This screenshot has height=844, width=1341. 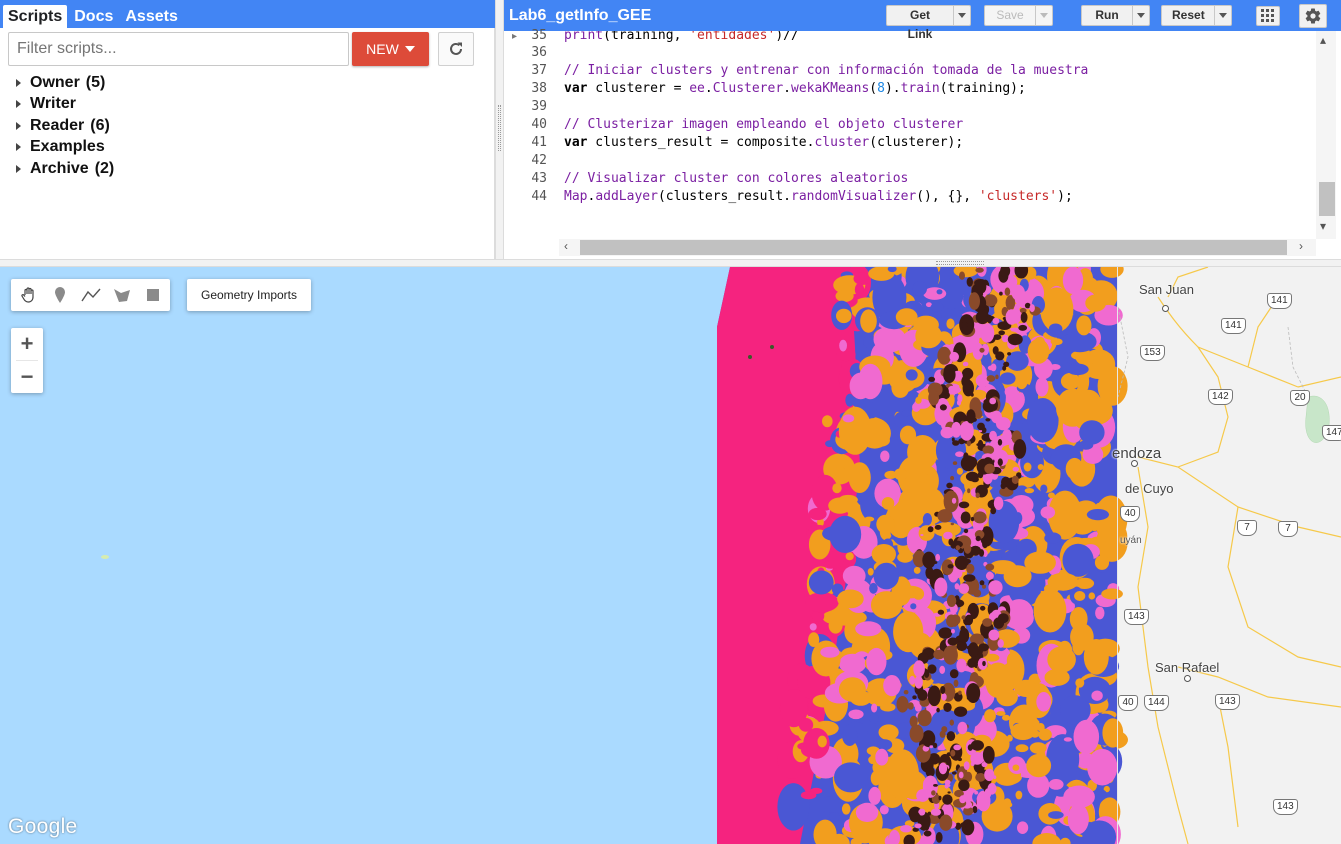 I want to click on script-title: Lab6_getInfo_GEE, so click(x=580, y=16).